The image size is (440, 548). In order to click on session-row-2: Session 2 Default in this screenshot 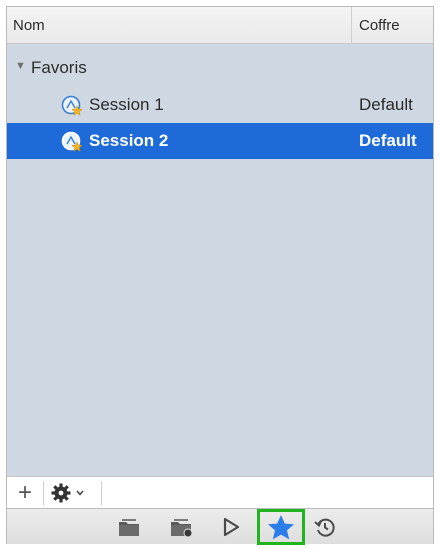, I will do `click(220, 141)`.